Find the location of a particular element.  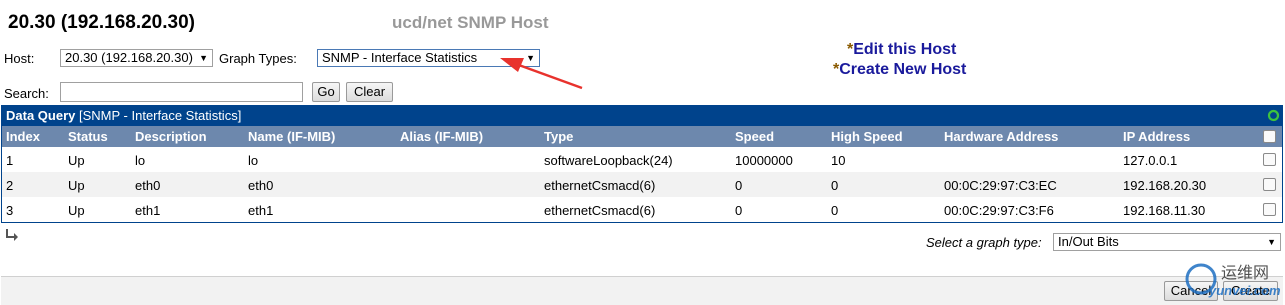

column-header: IP Address is located at coordinates (1156, 136).